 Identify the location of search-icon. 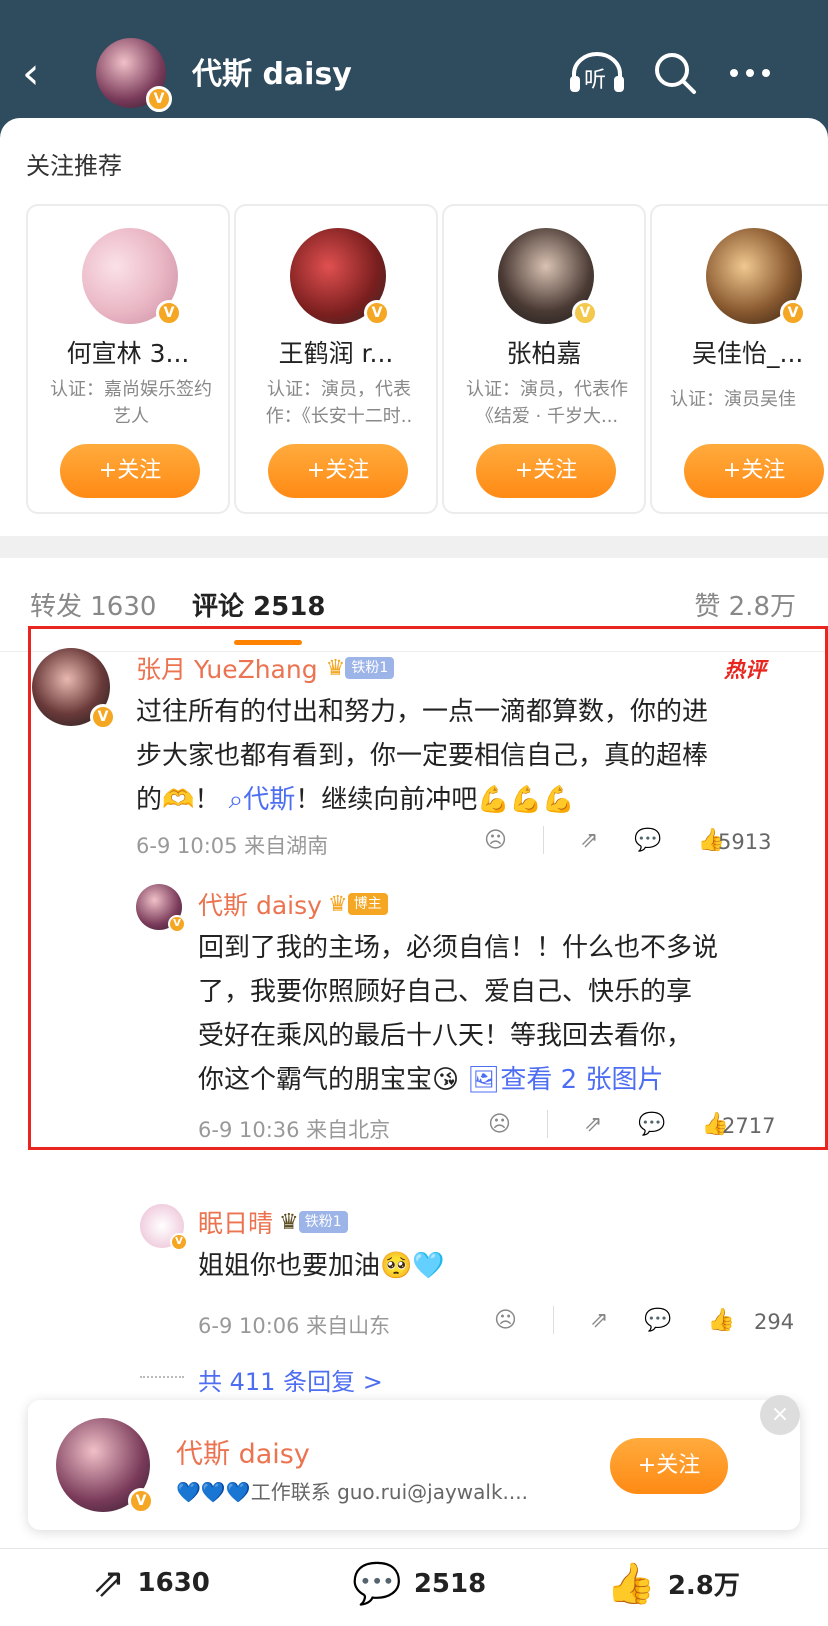
(675, 73).